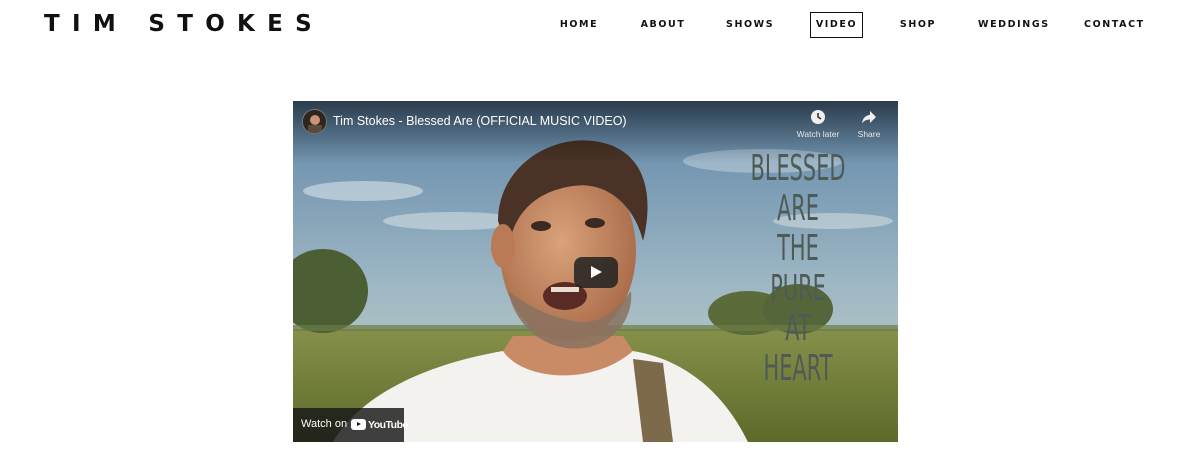 The height and width of the screenshot is (463, 1200). I want to click on nav-item-video: VIDEO, so click(836, 25).